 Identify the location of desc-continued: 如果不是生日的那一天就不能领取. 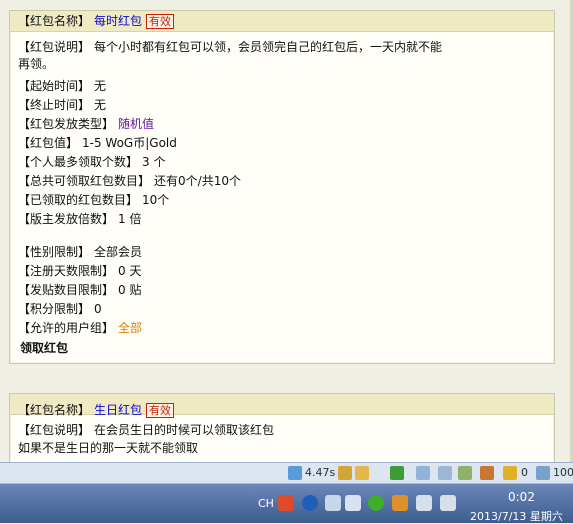
(108, 448).